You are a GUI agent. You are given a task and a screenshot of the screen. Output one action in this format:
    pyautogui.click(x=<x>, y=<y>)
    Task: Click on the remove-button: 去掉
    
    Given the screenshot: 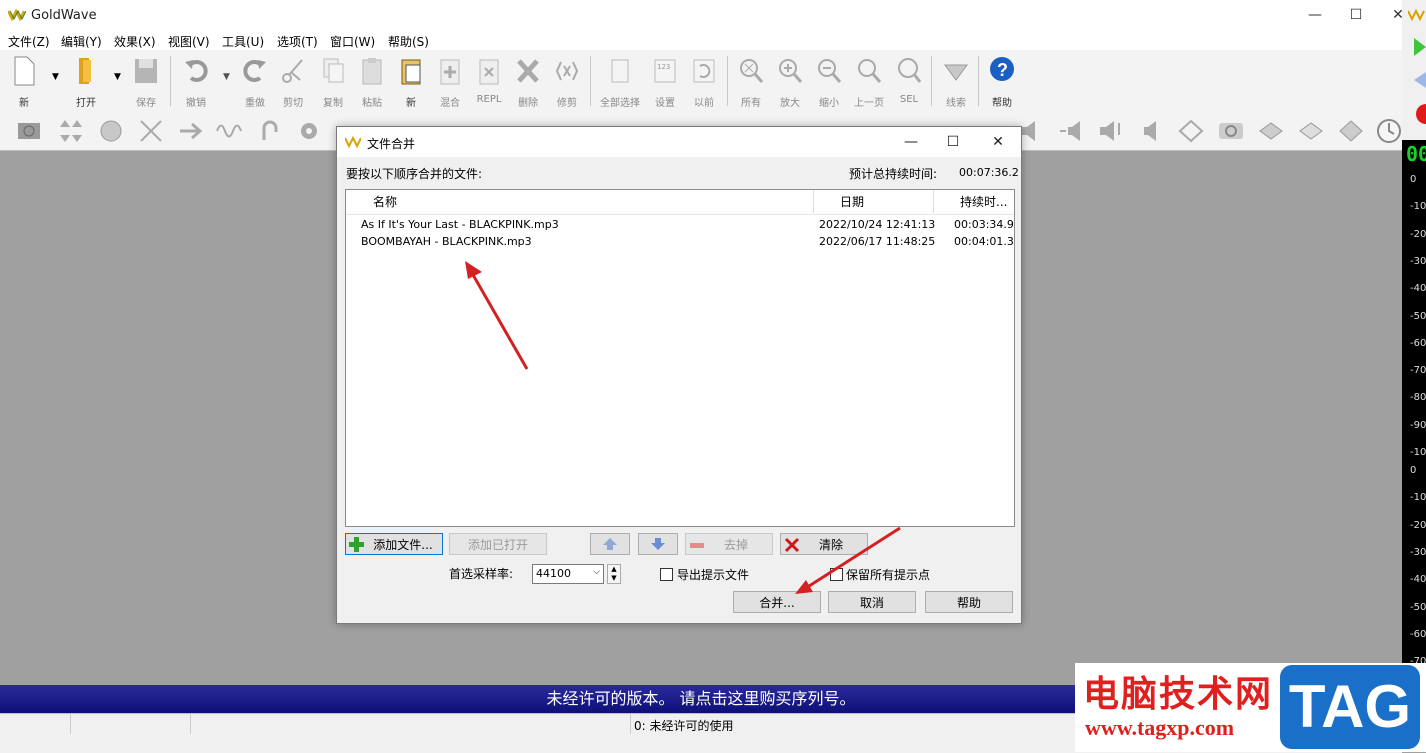 What is the action you would take?
    pyautogui.click(x=729, y=544)
    